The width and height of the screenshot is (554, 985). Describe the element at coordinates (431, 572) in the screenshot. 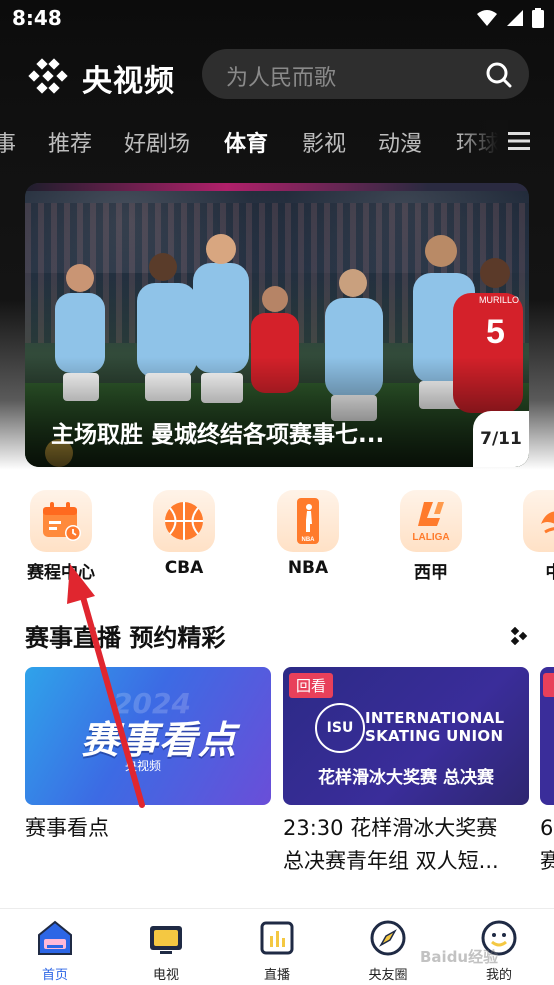

I see `quick-label: 西甲` at that location.